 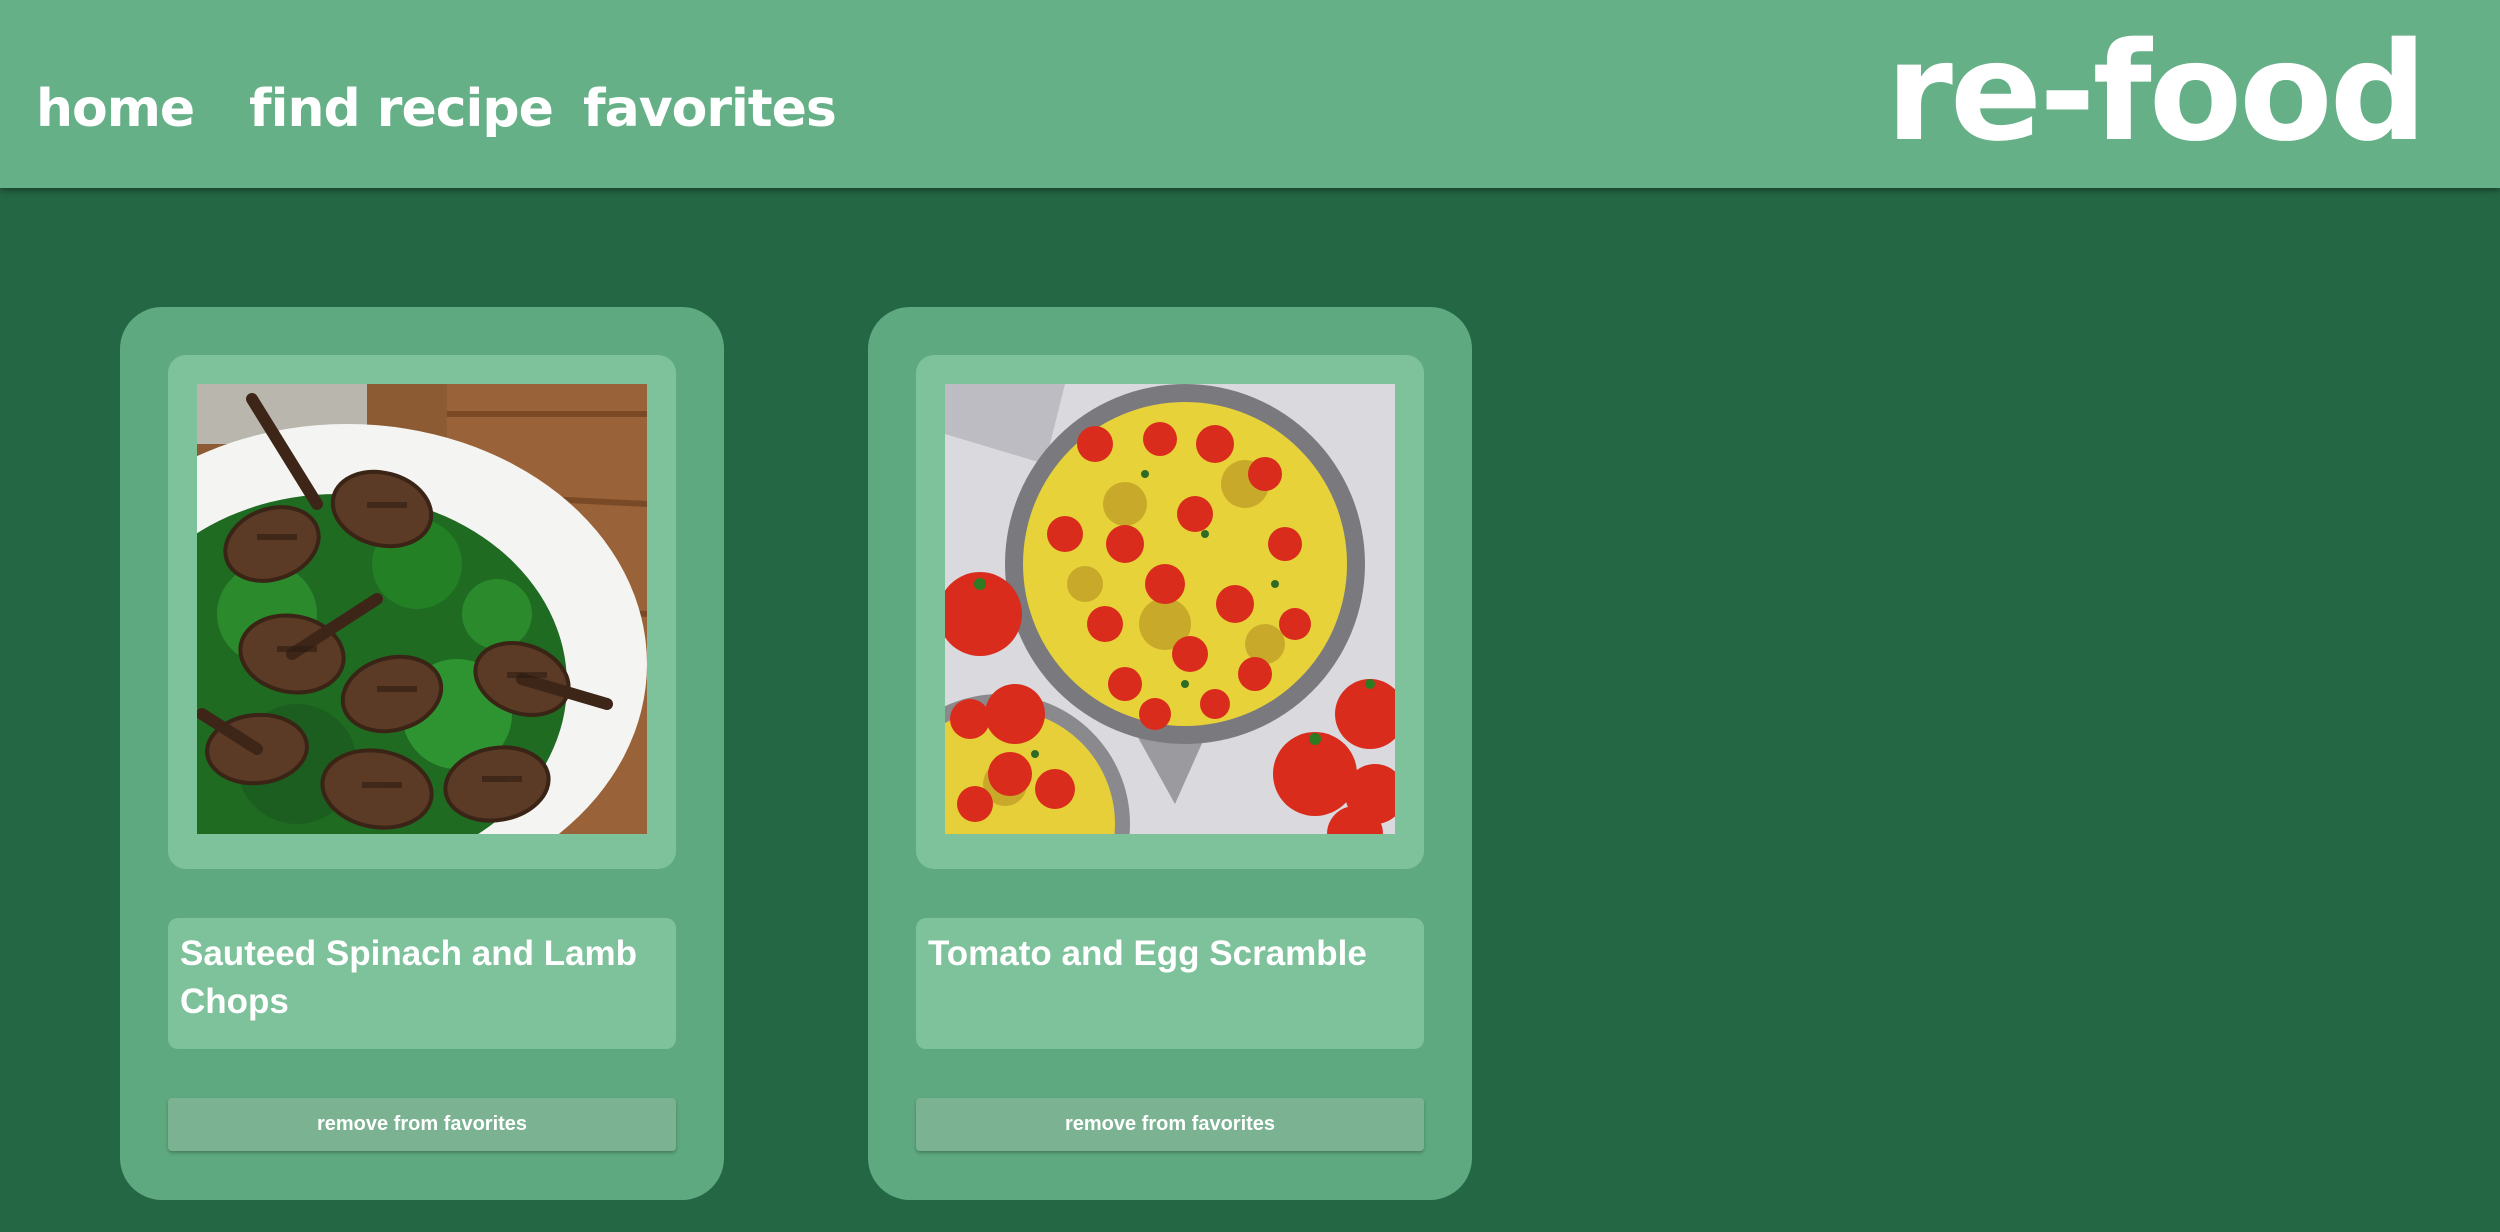 I want to click on recipe-image-tomato-egg, so click(x=1170, y=609).